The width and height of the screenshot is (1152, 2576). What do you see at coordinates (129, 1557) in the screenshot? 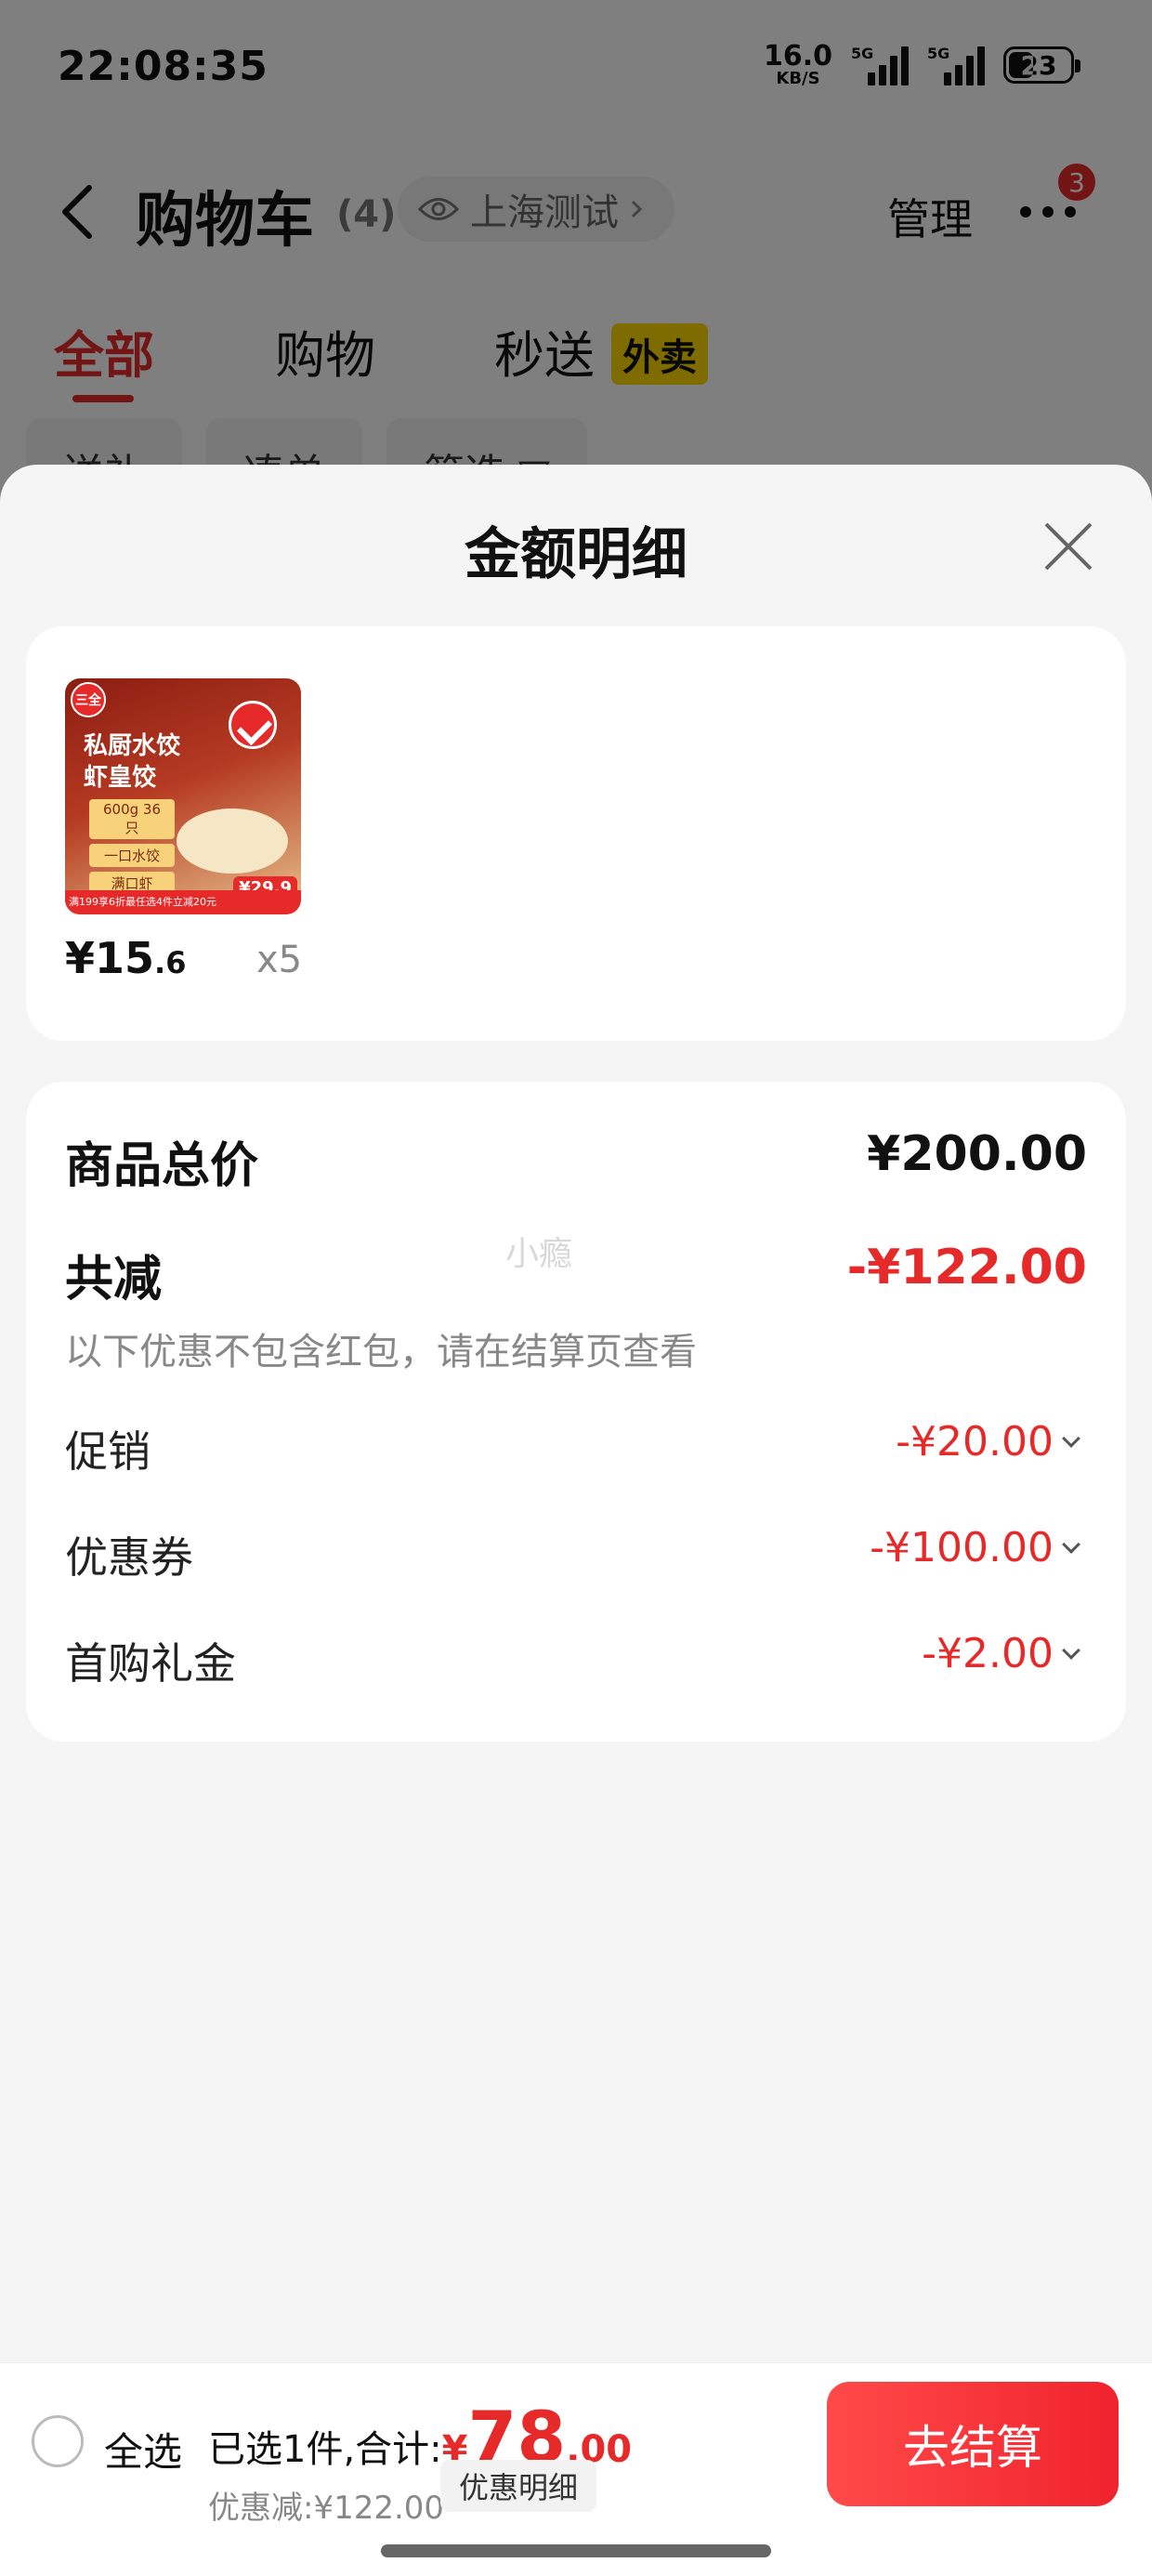
I see `coupon-label: 优惠券` at bounding box center [129, 1557].